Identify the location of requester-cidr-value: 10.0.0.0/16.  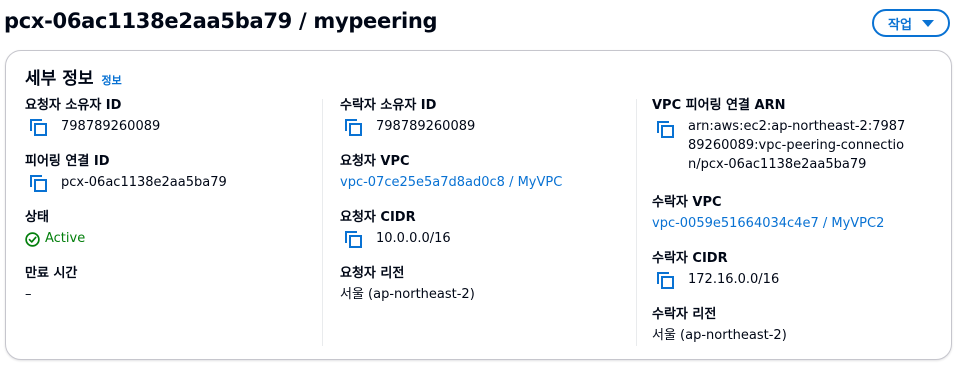
(413, 238).